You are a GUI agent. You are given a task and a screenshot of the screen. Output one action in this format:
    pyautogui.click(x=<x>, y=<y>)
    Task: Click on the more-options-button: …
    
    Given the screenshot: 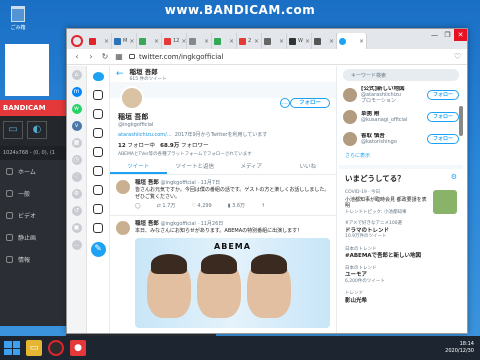 What is the action you would take?
    pyautogui.click(x=285, y=103)
    